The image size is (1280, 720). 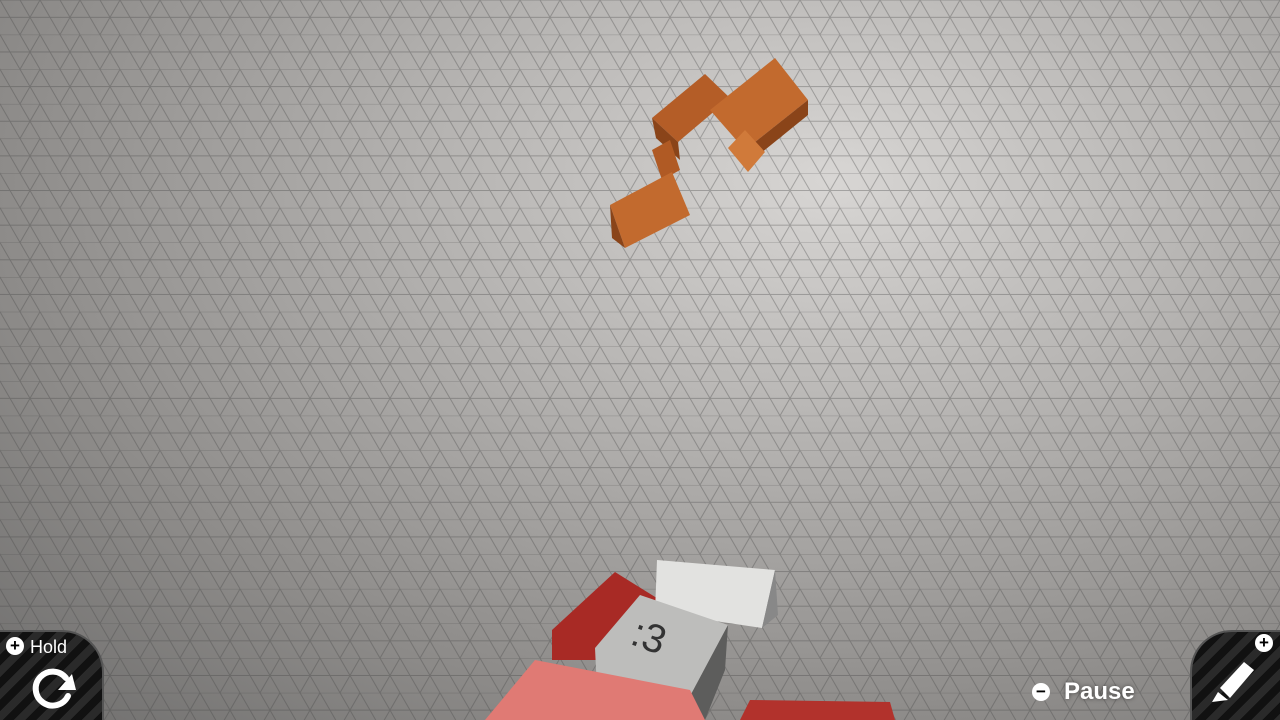 What do you see at coordinates (1099, 692) in the screenshot?
I see `pause-button: Pause` at bounding box center [1099, 692].